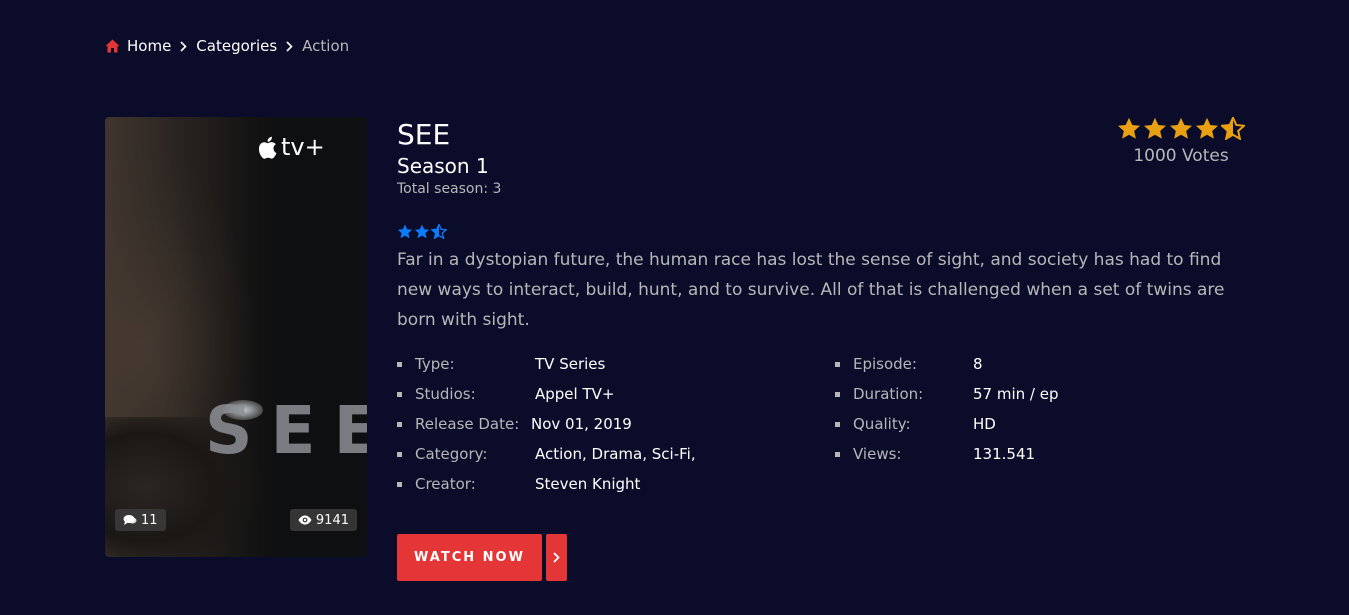 This screenshot has width=1349, height=615. Describe the element at coordinates (326, 46) in the screenshot. I see `breadcrumb-current: Action` at that location.